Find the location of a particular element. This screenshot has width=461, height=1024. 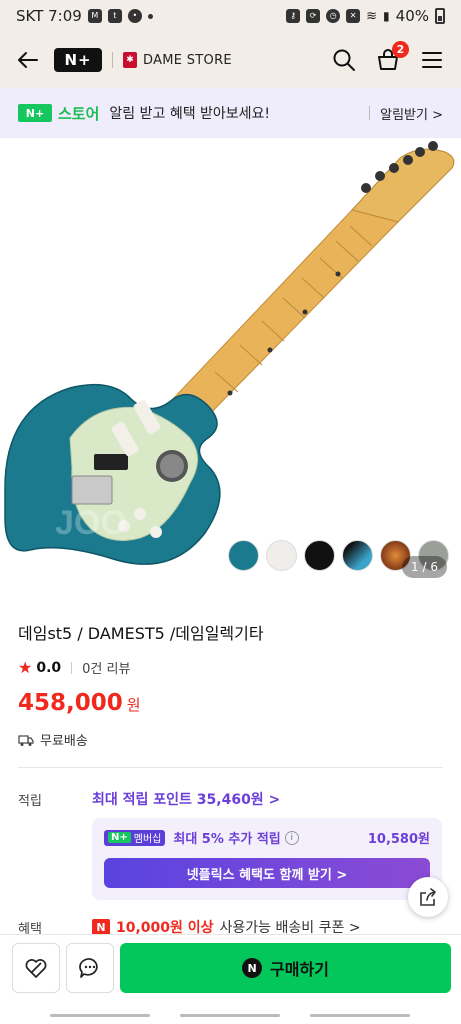

search-icon is located at coordinates (344, 60).